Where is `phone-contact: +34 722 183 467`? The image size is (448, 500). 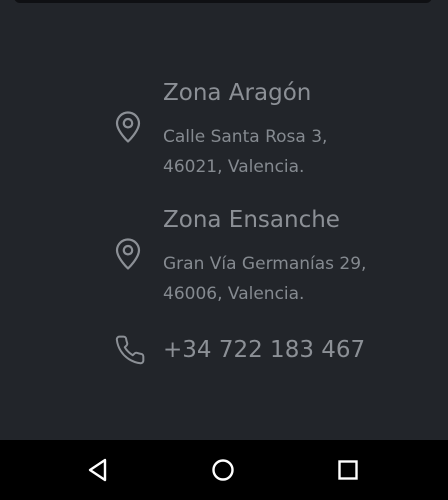
phone-contact: +34 722 183 467 is located at coordinates (274, 351).